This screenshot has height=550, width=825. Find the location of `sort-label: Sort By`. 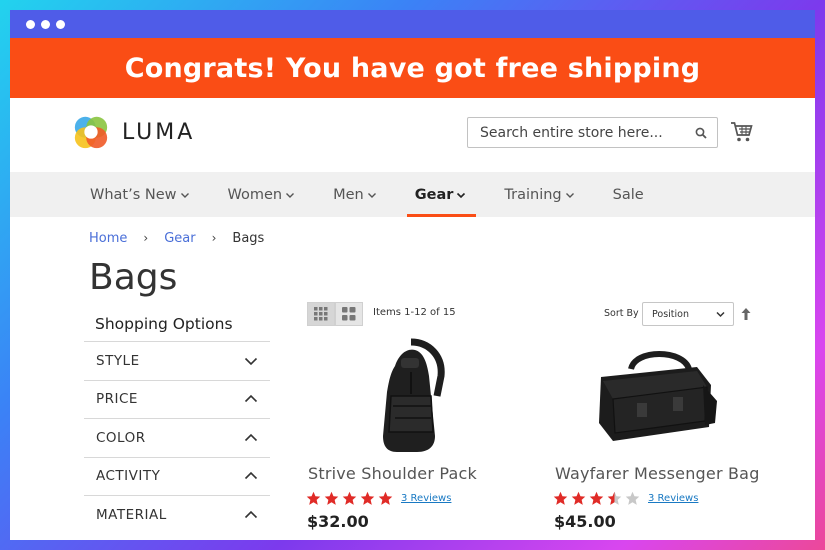

sort-label: Sort By is located at coordinates (621, 313).